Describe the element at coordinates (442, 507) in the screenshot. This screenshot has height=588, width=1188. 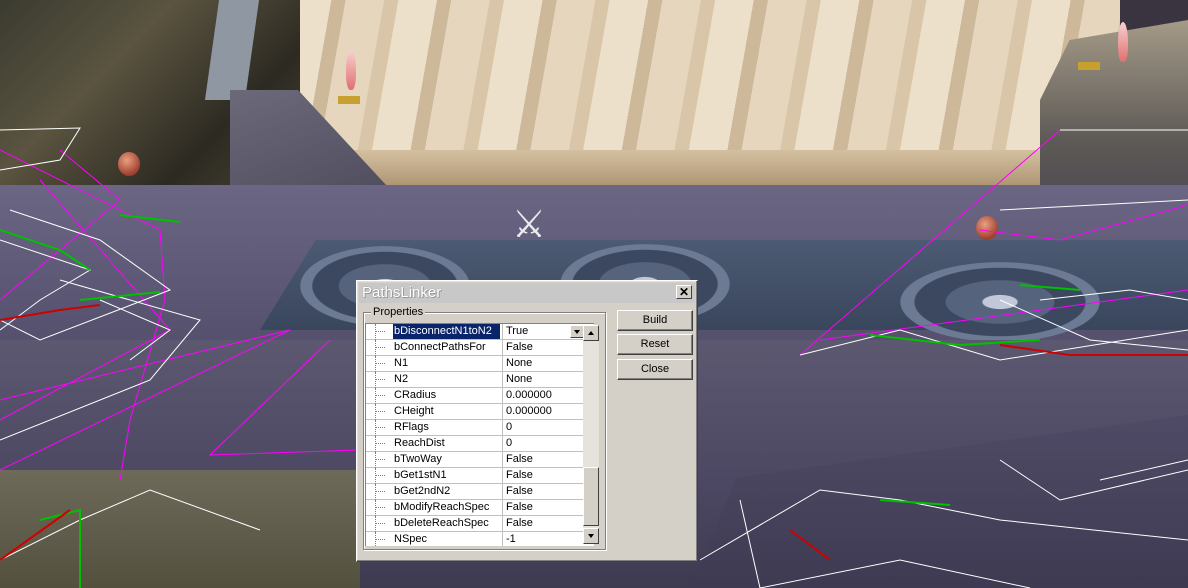
I see `property-name: bModifyReachSpec` at that location.